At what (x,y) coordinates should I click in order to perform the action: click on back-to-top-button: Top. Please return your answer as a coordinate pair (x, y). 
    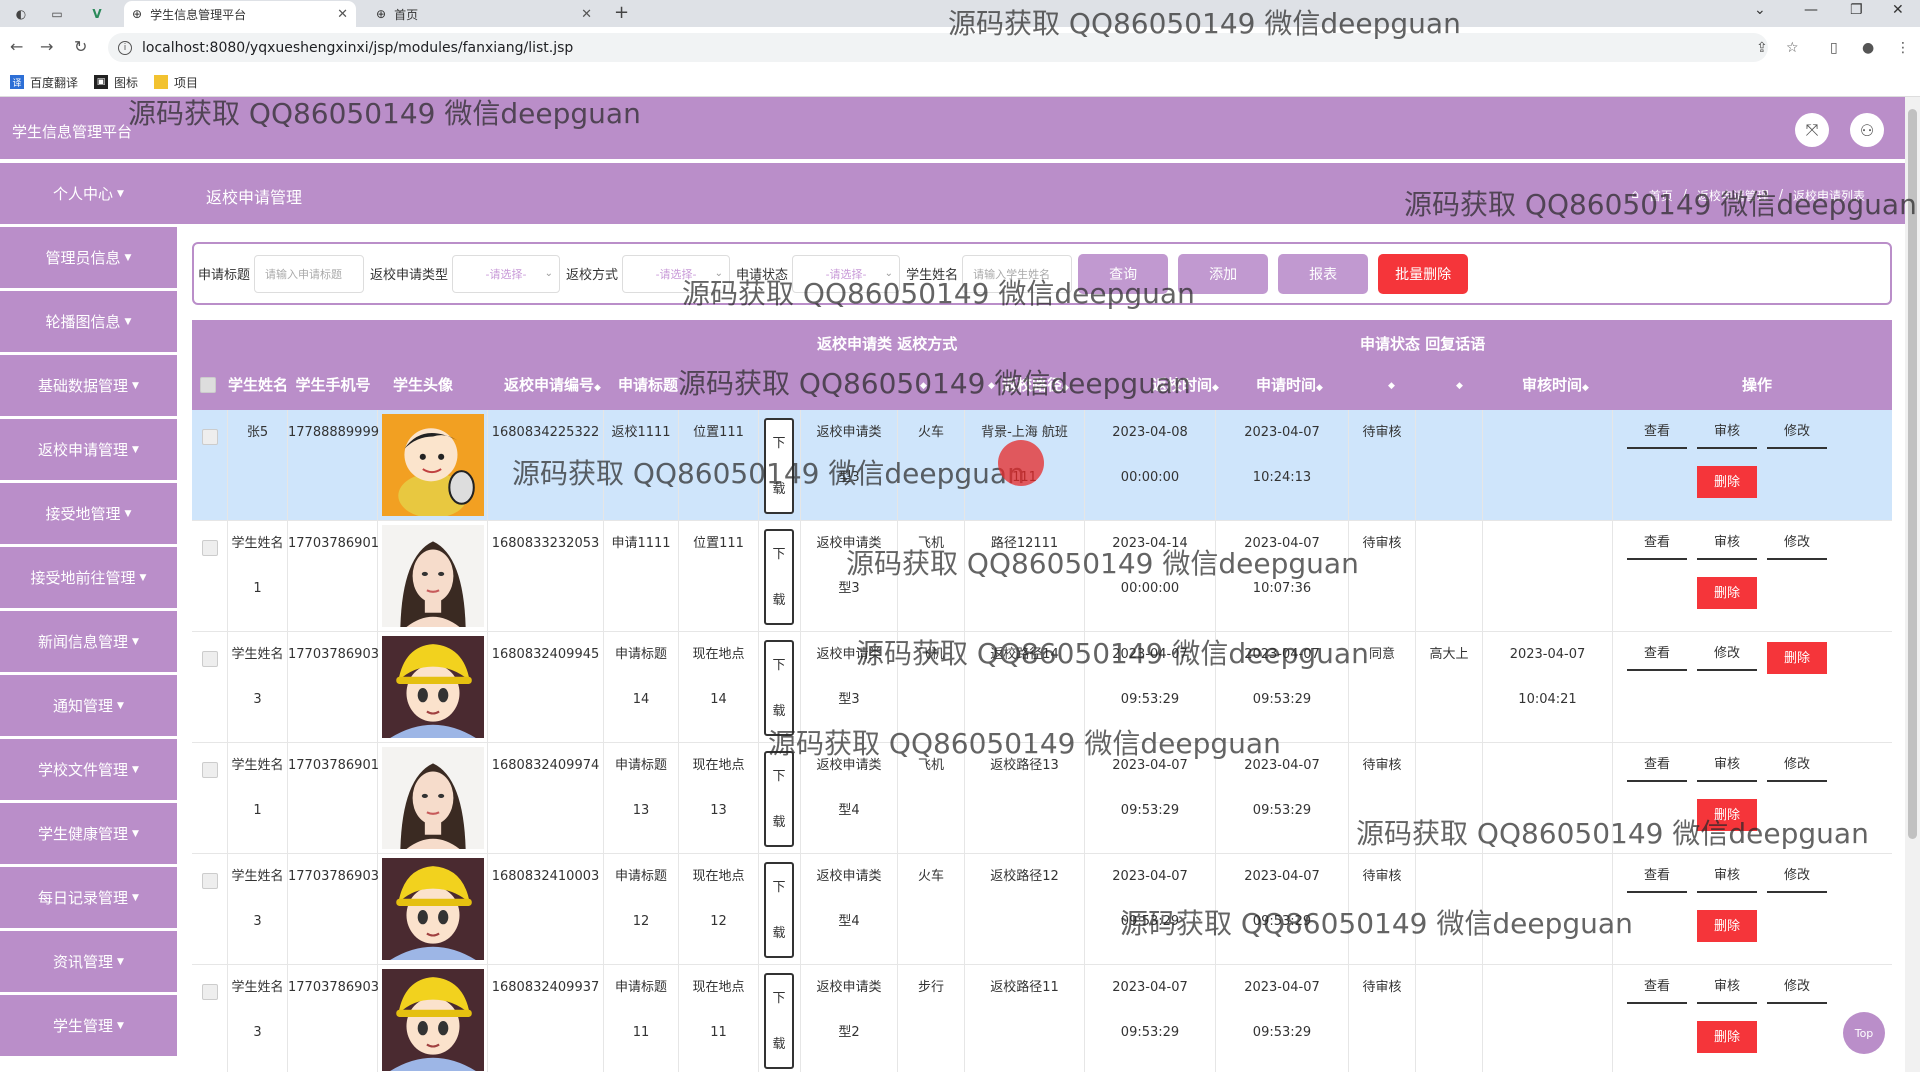
    Looking at the image, I should click on (1864, 1033).